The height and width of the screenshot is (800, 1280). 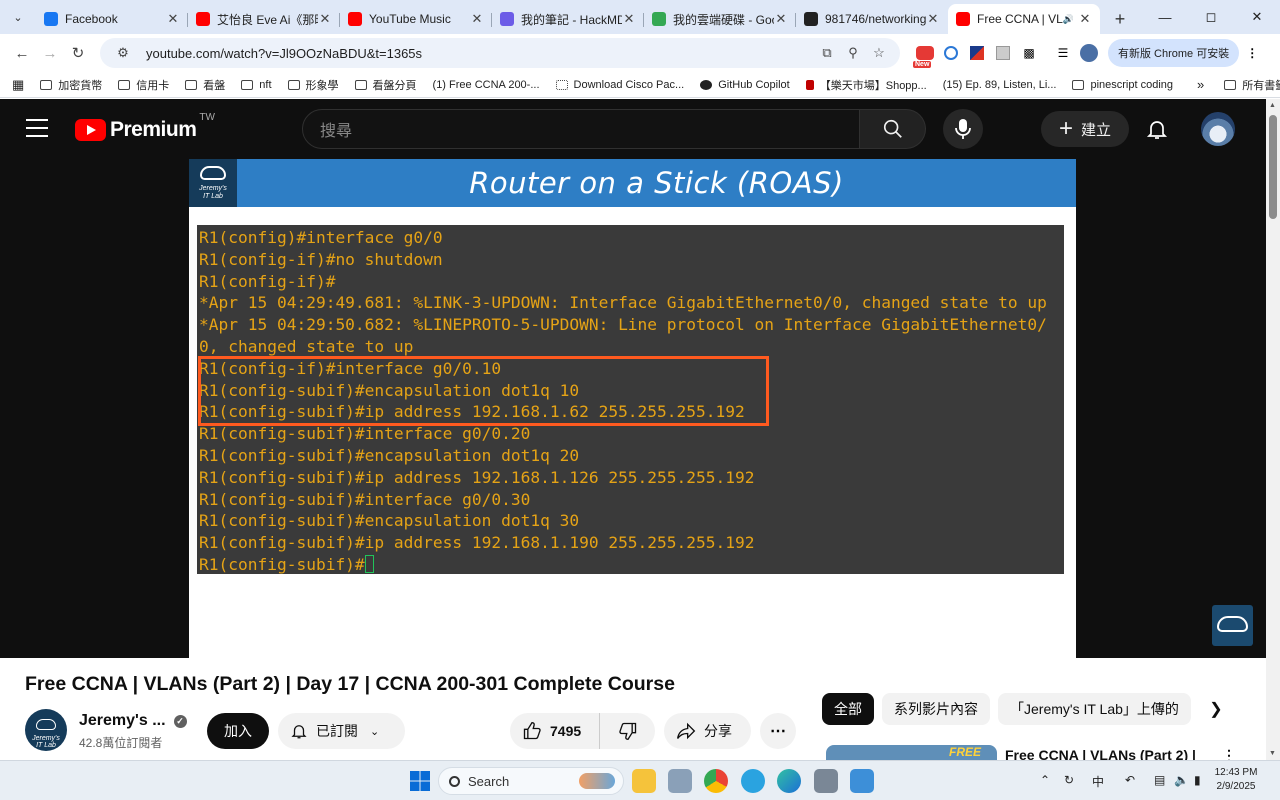 I want to click on taskbar-search: Search, so click(x=531, y=781).